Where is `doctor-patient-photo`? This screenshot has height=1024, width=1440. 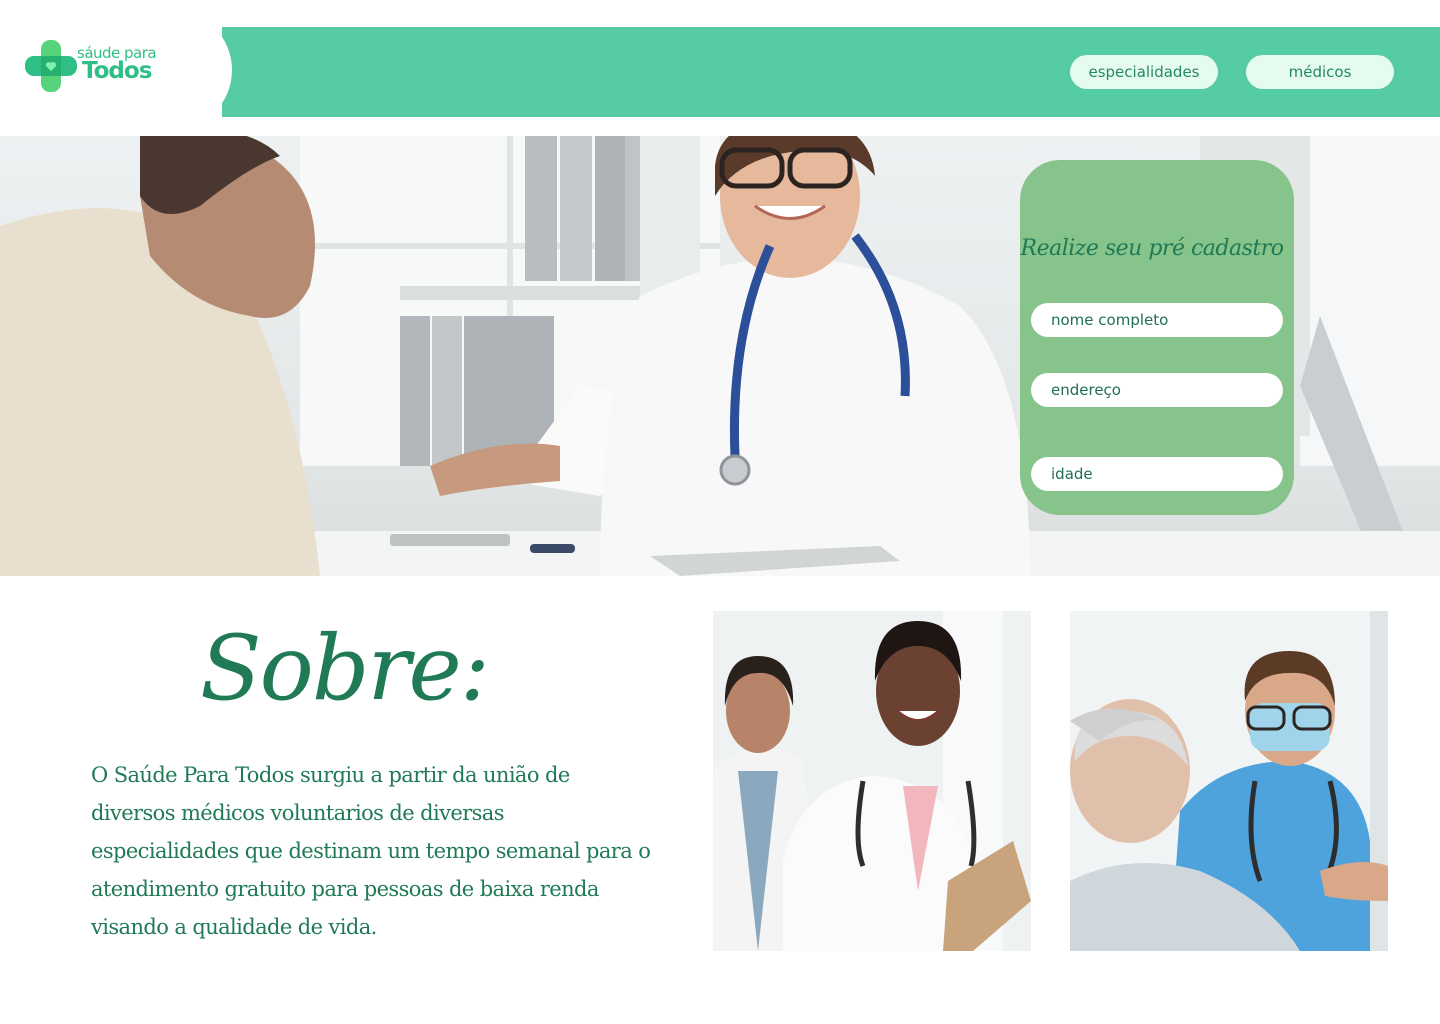 doctor-patient-photo is located at coordinates (1229, 781).